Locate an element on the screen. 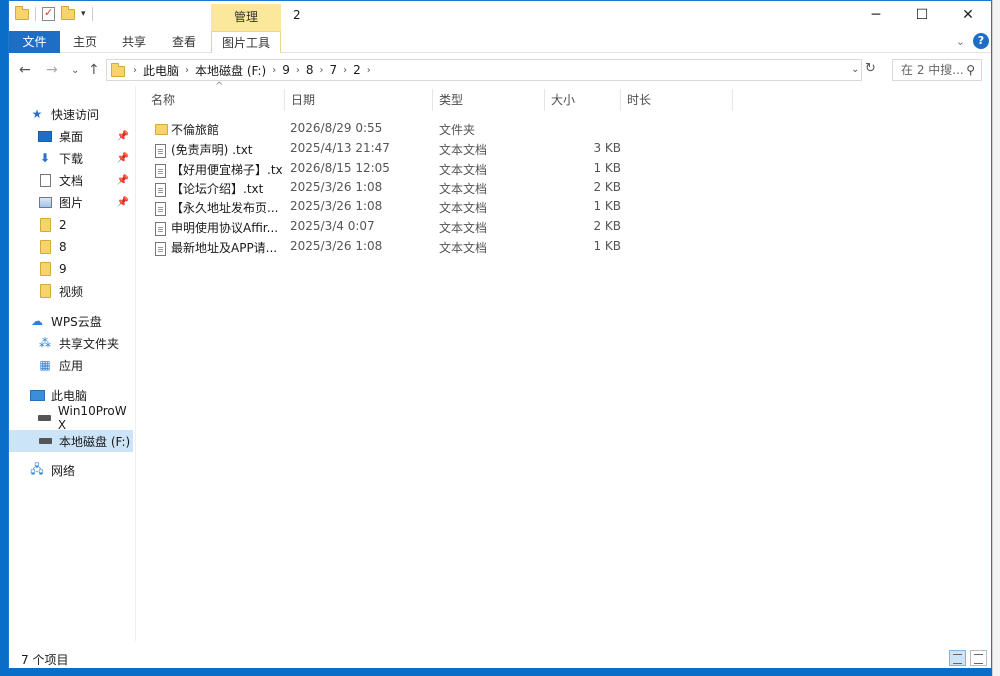  expand-ribbon-icon: ⌄ is located at coordinates (960, 41).